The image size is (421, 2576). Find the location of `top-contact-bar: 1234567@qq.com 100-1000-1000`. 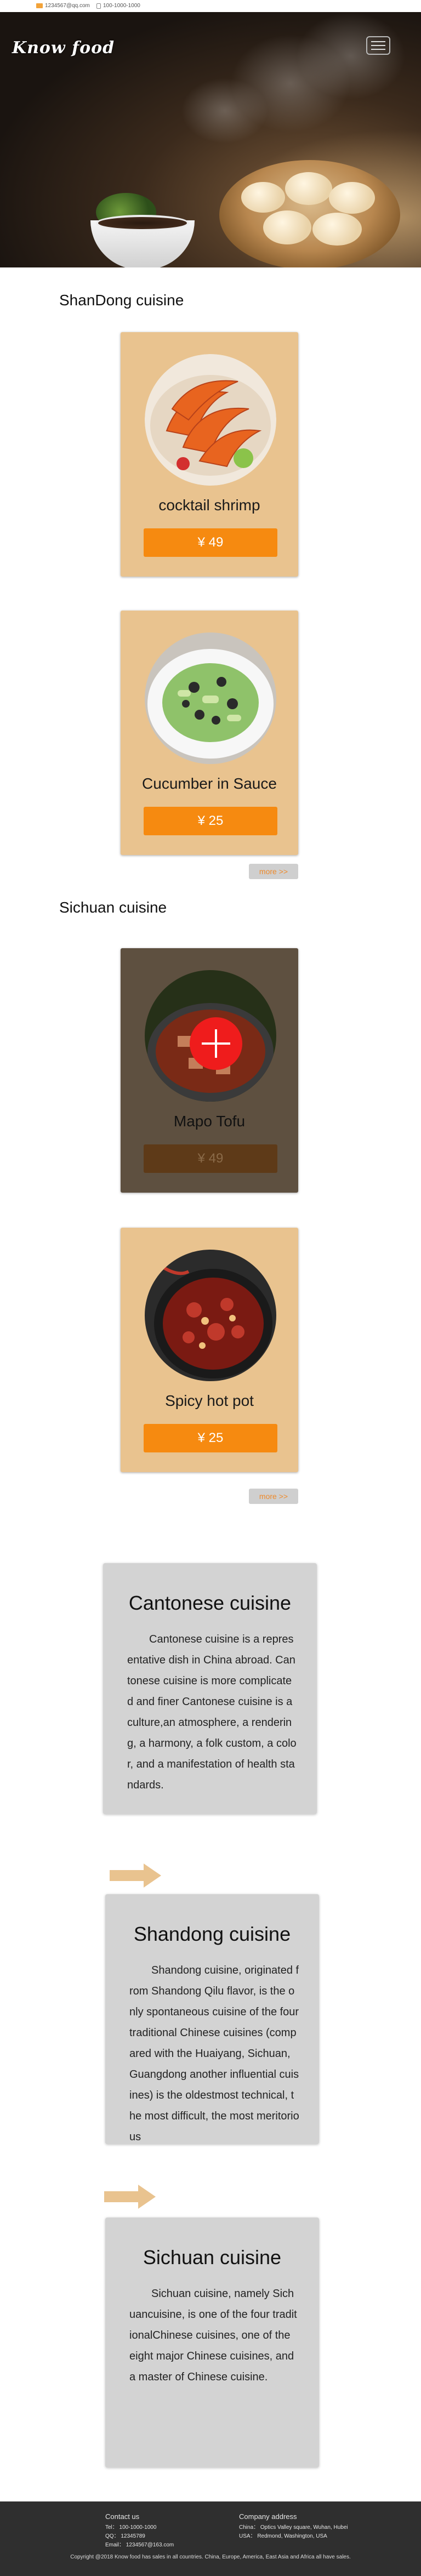

top-contact-bar: 1234567@qq.com 100-1000-1000 is located at coordinates (210, 6).